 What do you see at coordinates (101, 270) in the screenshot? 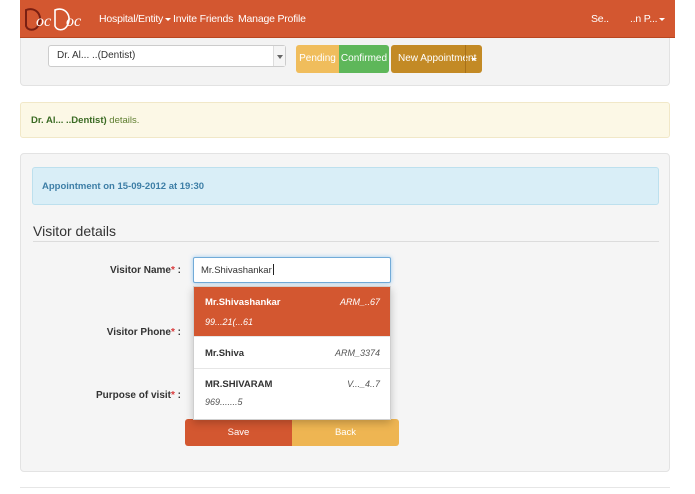
I see `visitor-name-label: Visitor Name* :` at bounding box center [101, 270].